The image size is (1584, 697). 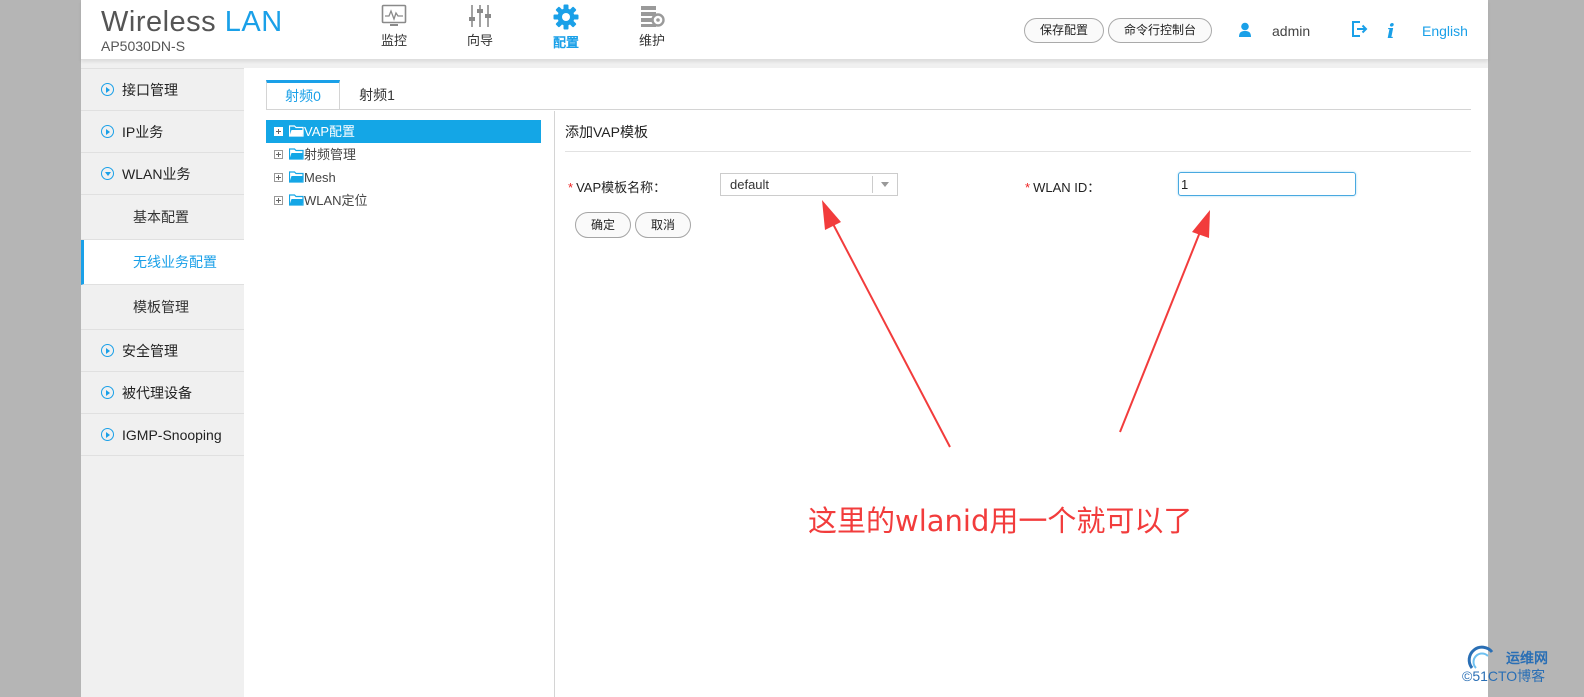 I want to click on watermark-line2: ©51CTO博客, so click(x=1504, y=676).